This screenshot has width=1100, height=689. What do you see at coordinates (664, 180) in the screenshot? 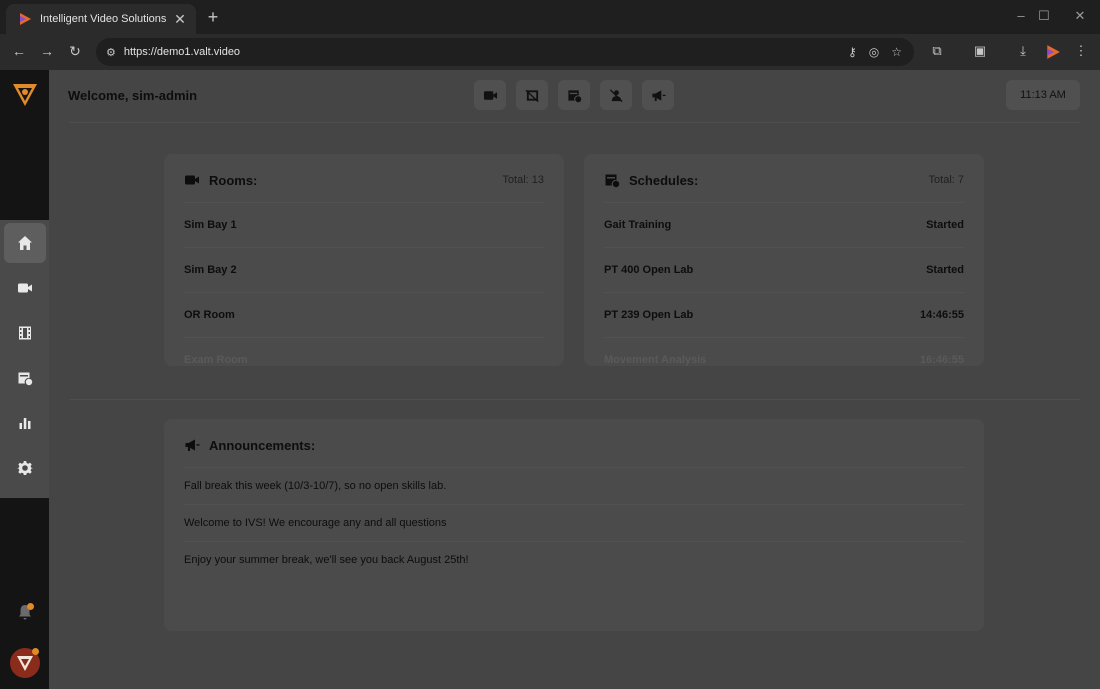
I see `schedules-title: Schedules:` at bounding box center [664, 180].